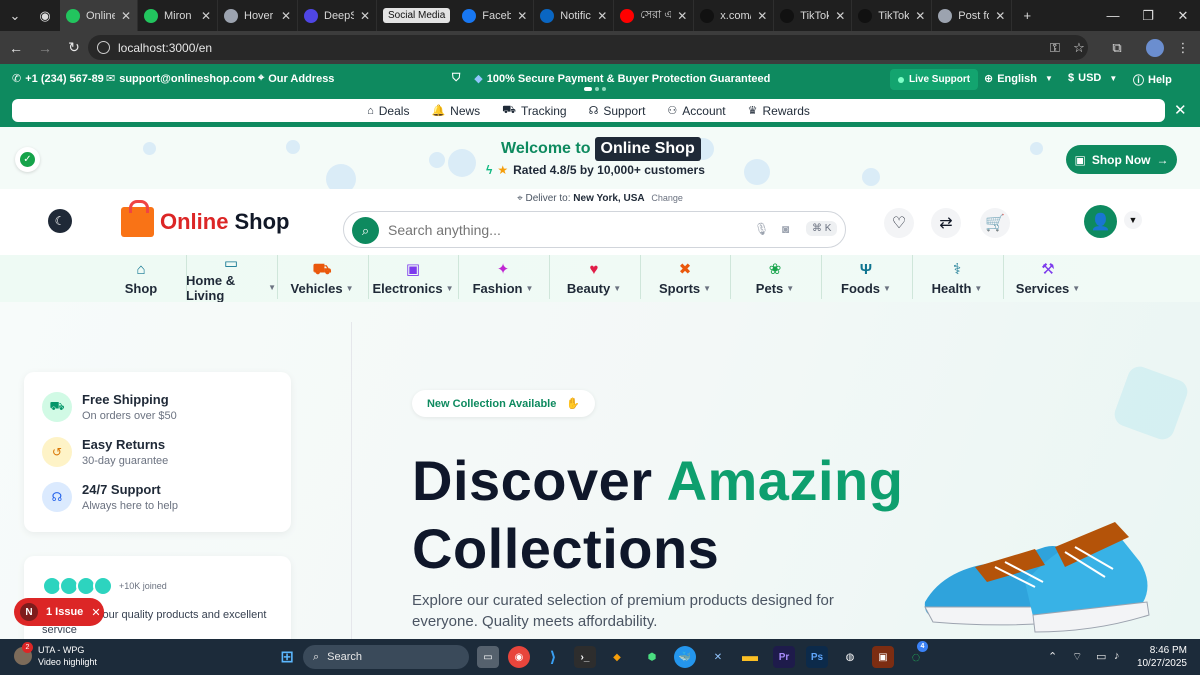 Image resolution: width=1200 pixels, height=675 pixels. I want to click on photoshop-icon: Ps, so click(817, 657).